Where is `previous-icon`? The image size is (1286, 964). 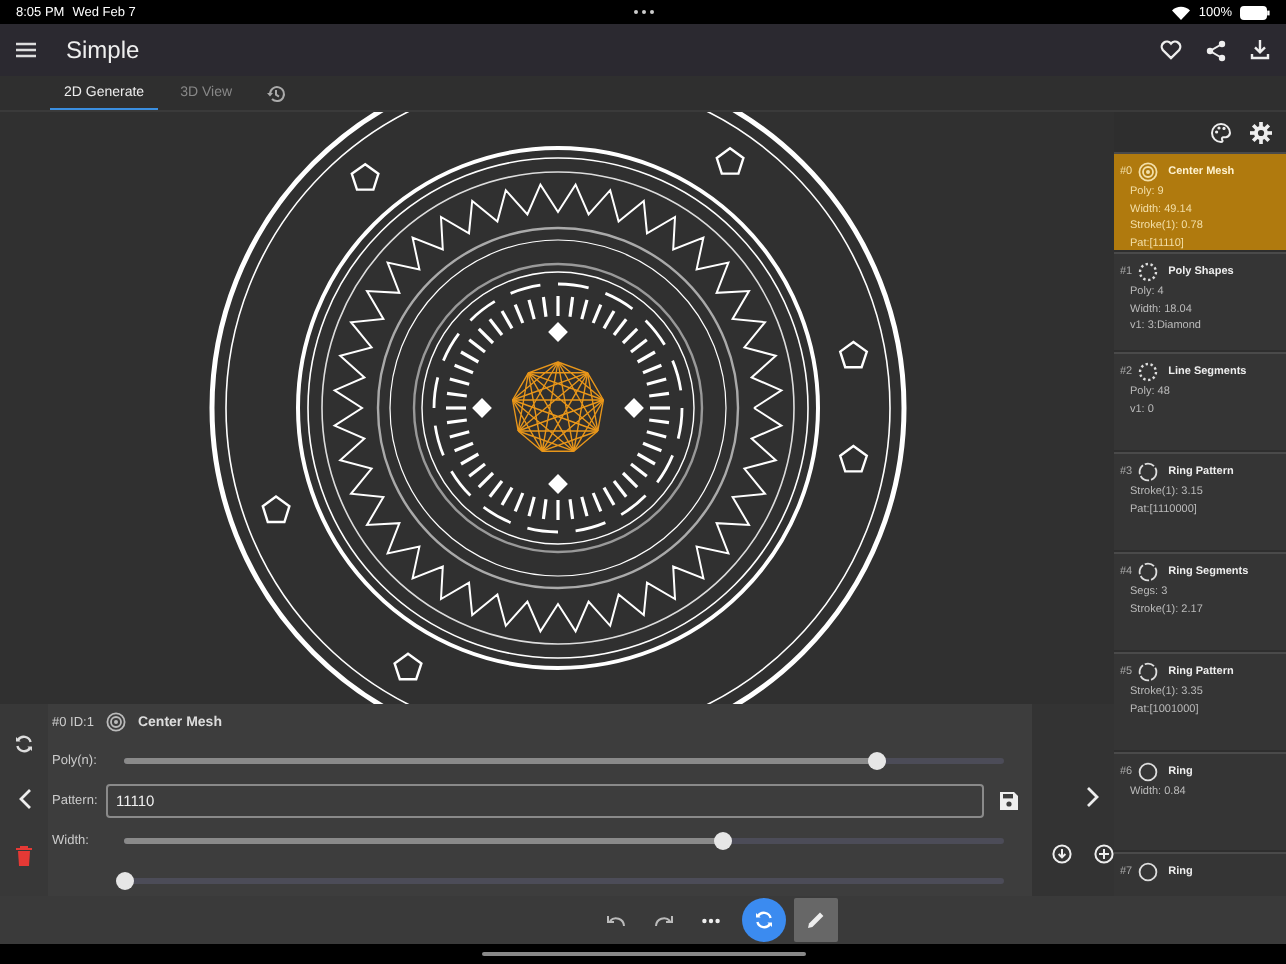
previous-icon is located at coordinates (24, 799).